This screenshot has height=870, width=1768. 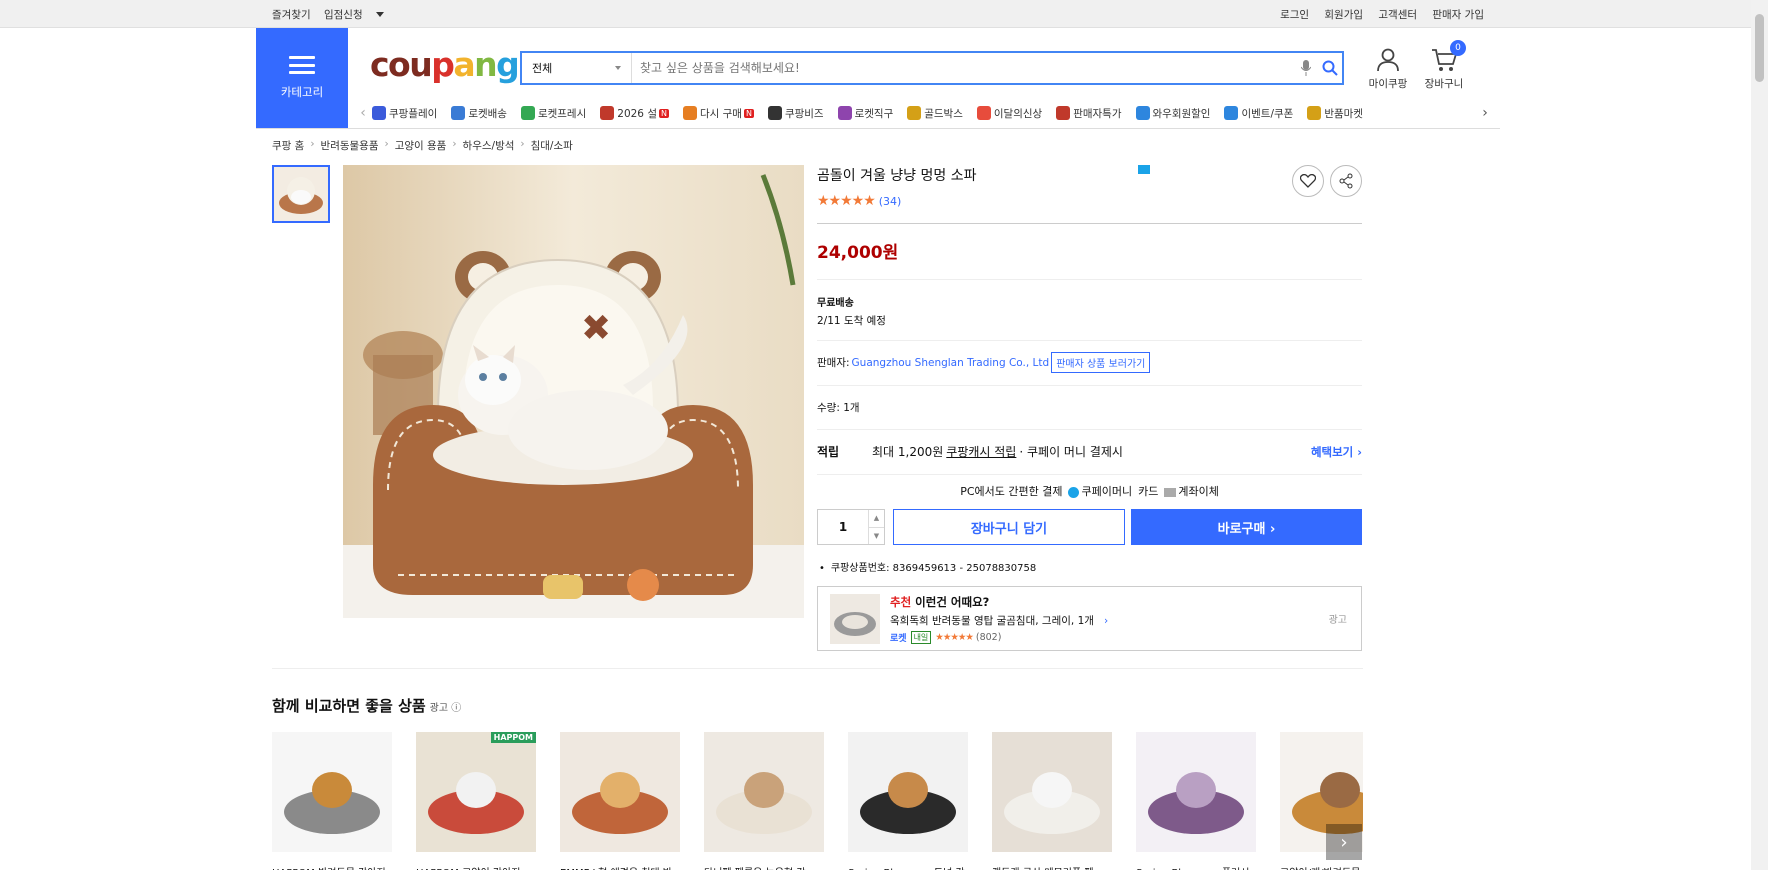 I want to click on share-button, so click(x=1346, y=181).